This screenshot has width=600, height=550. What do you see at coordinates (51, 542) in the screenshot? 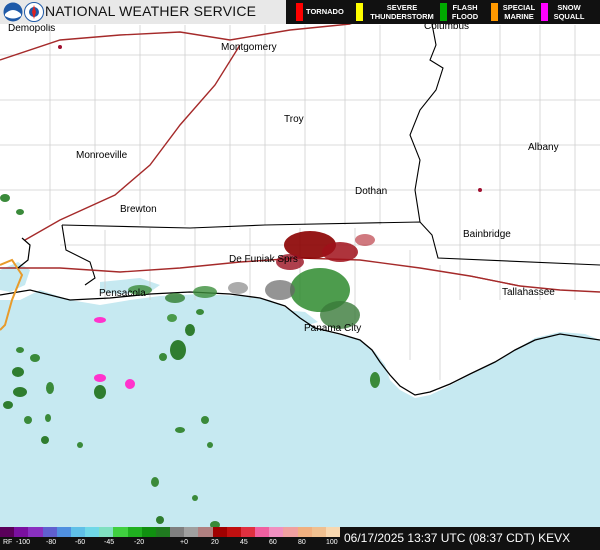
I see `scale-label: -80` at bounding box center [51, 542].